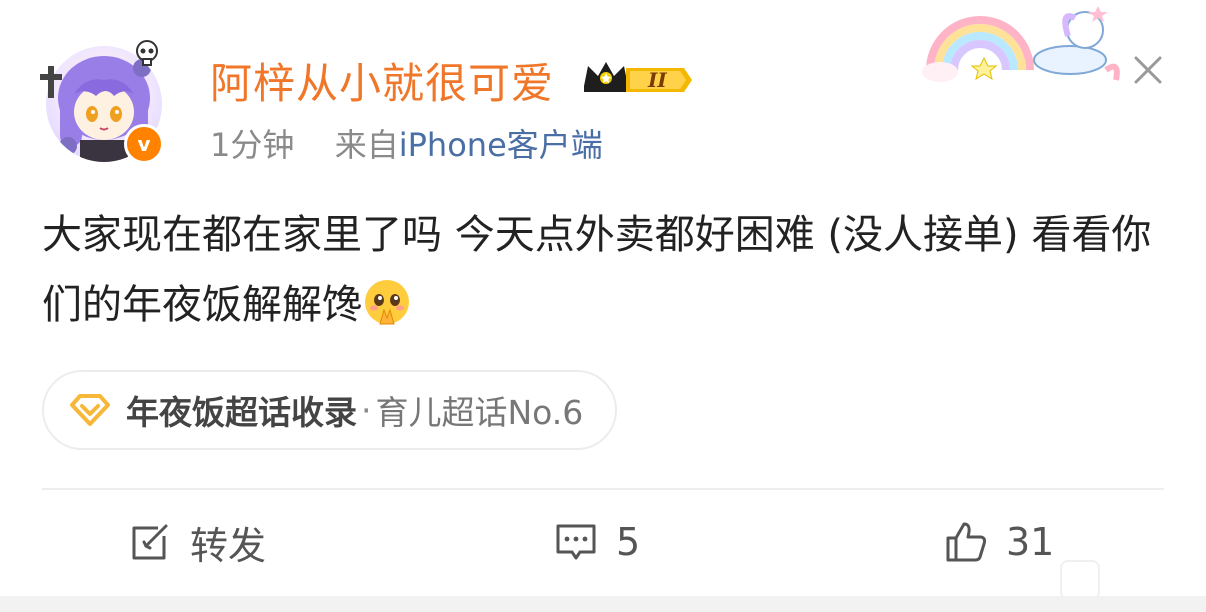 This screenshot has width=1206, height=612. I want to click on close-icon, so click(1148, 70).